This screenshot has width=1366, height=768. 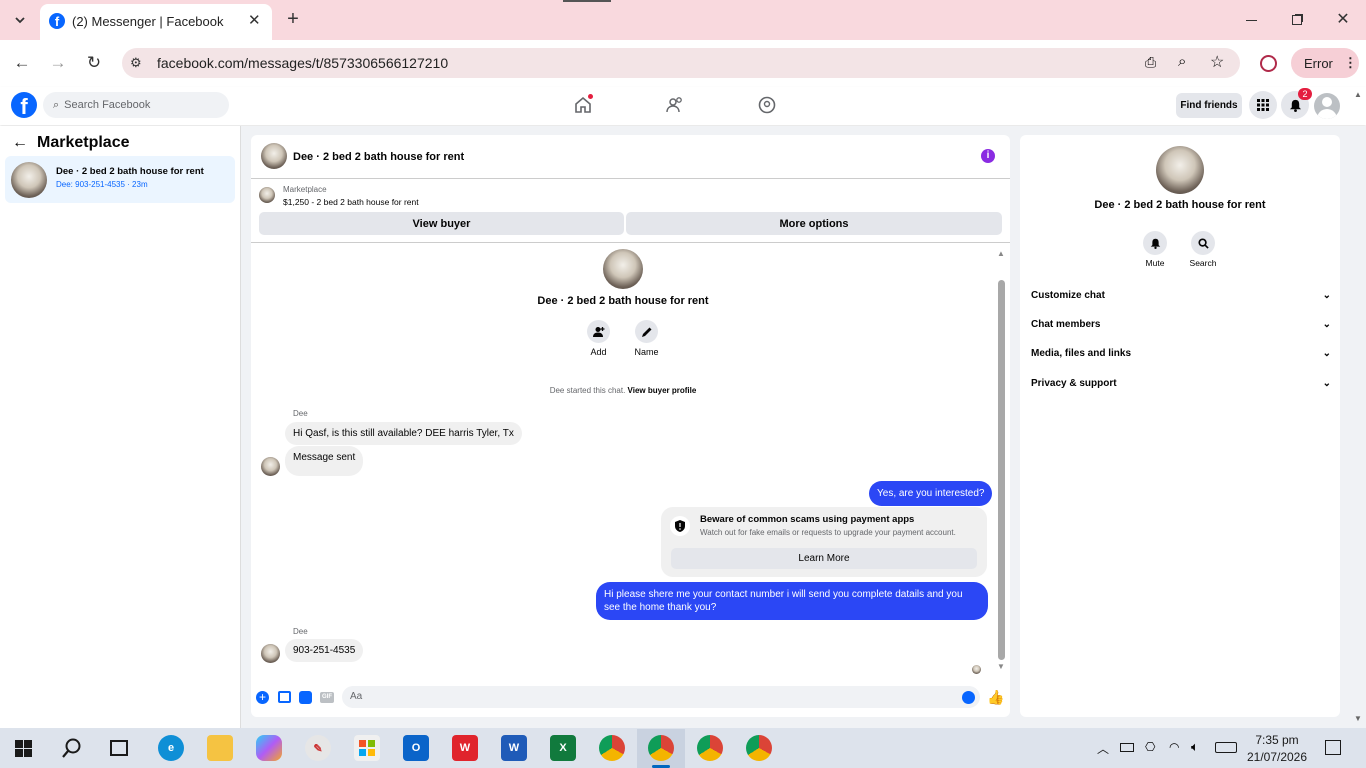 I want to click on message-composer-input: Aa, so click(x=661, y=697).